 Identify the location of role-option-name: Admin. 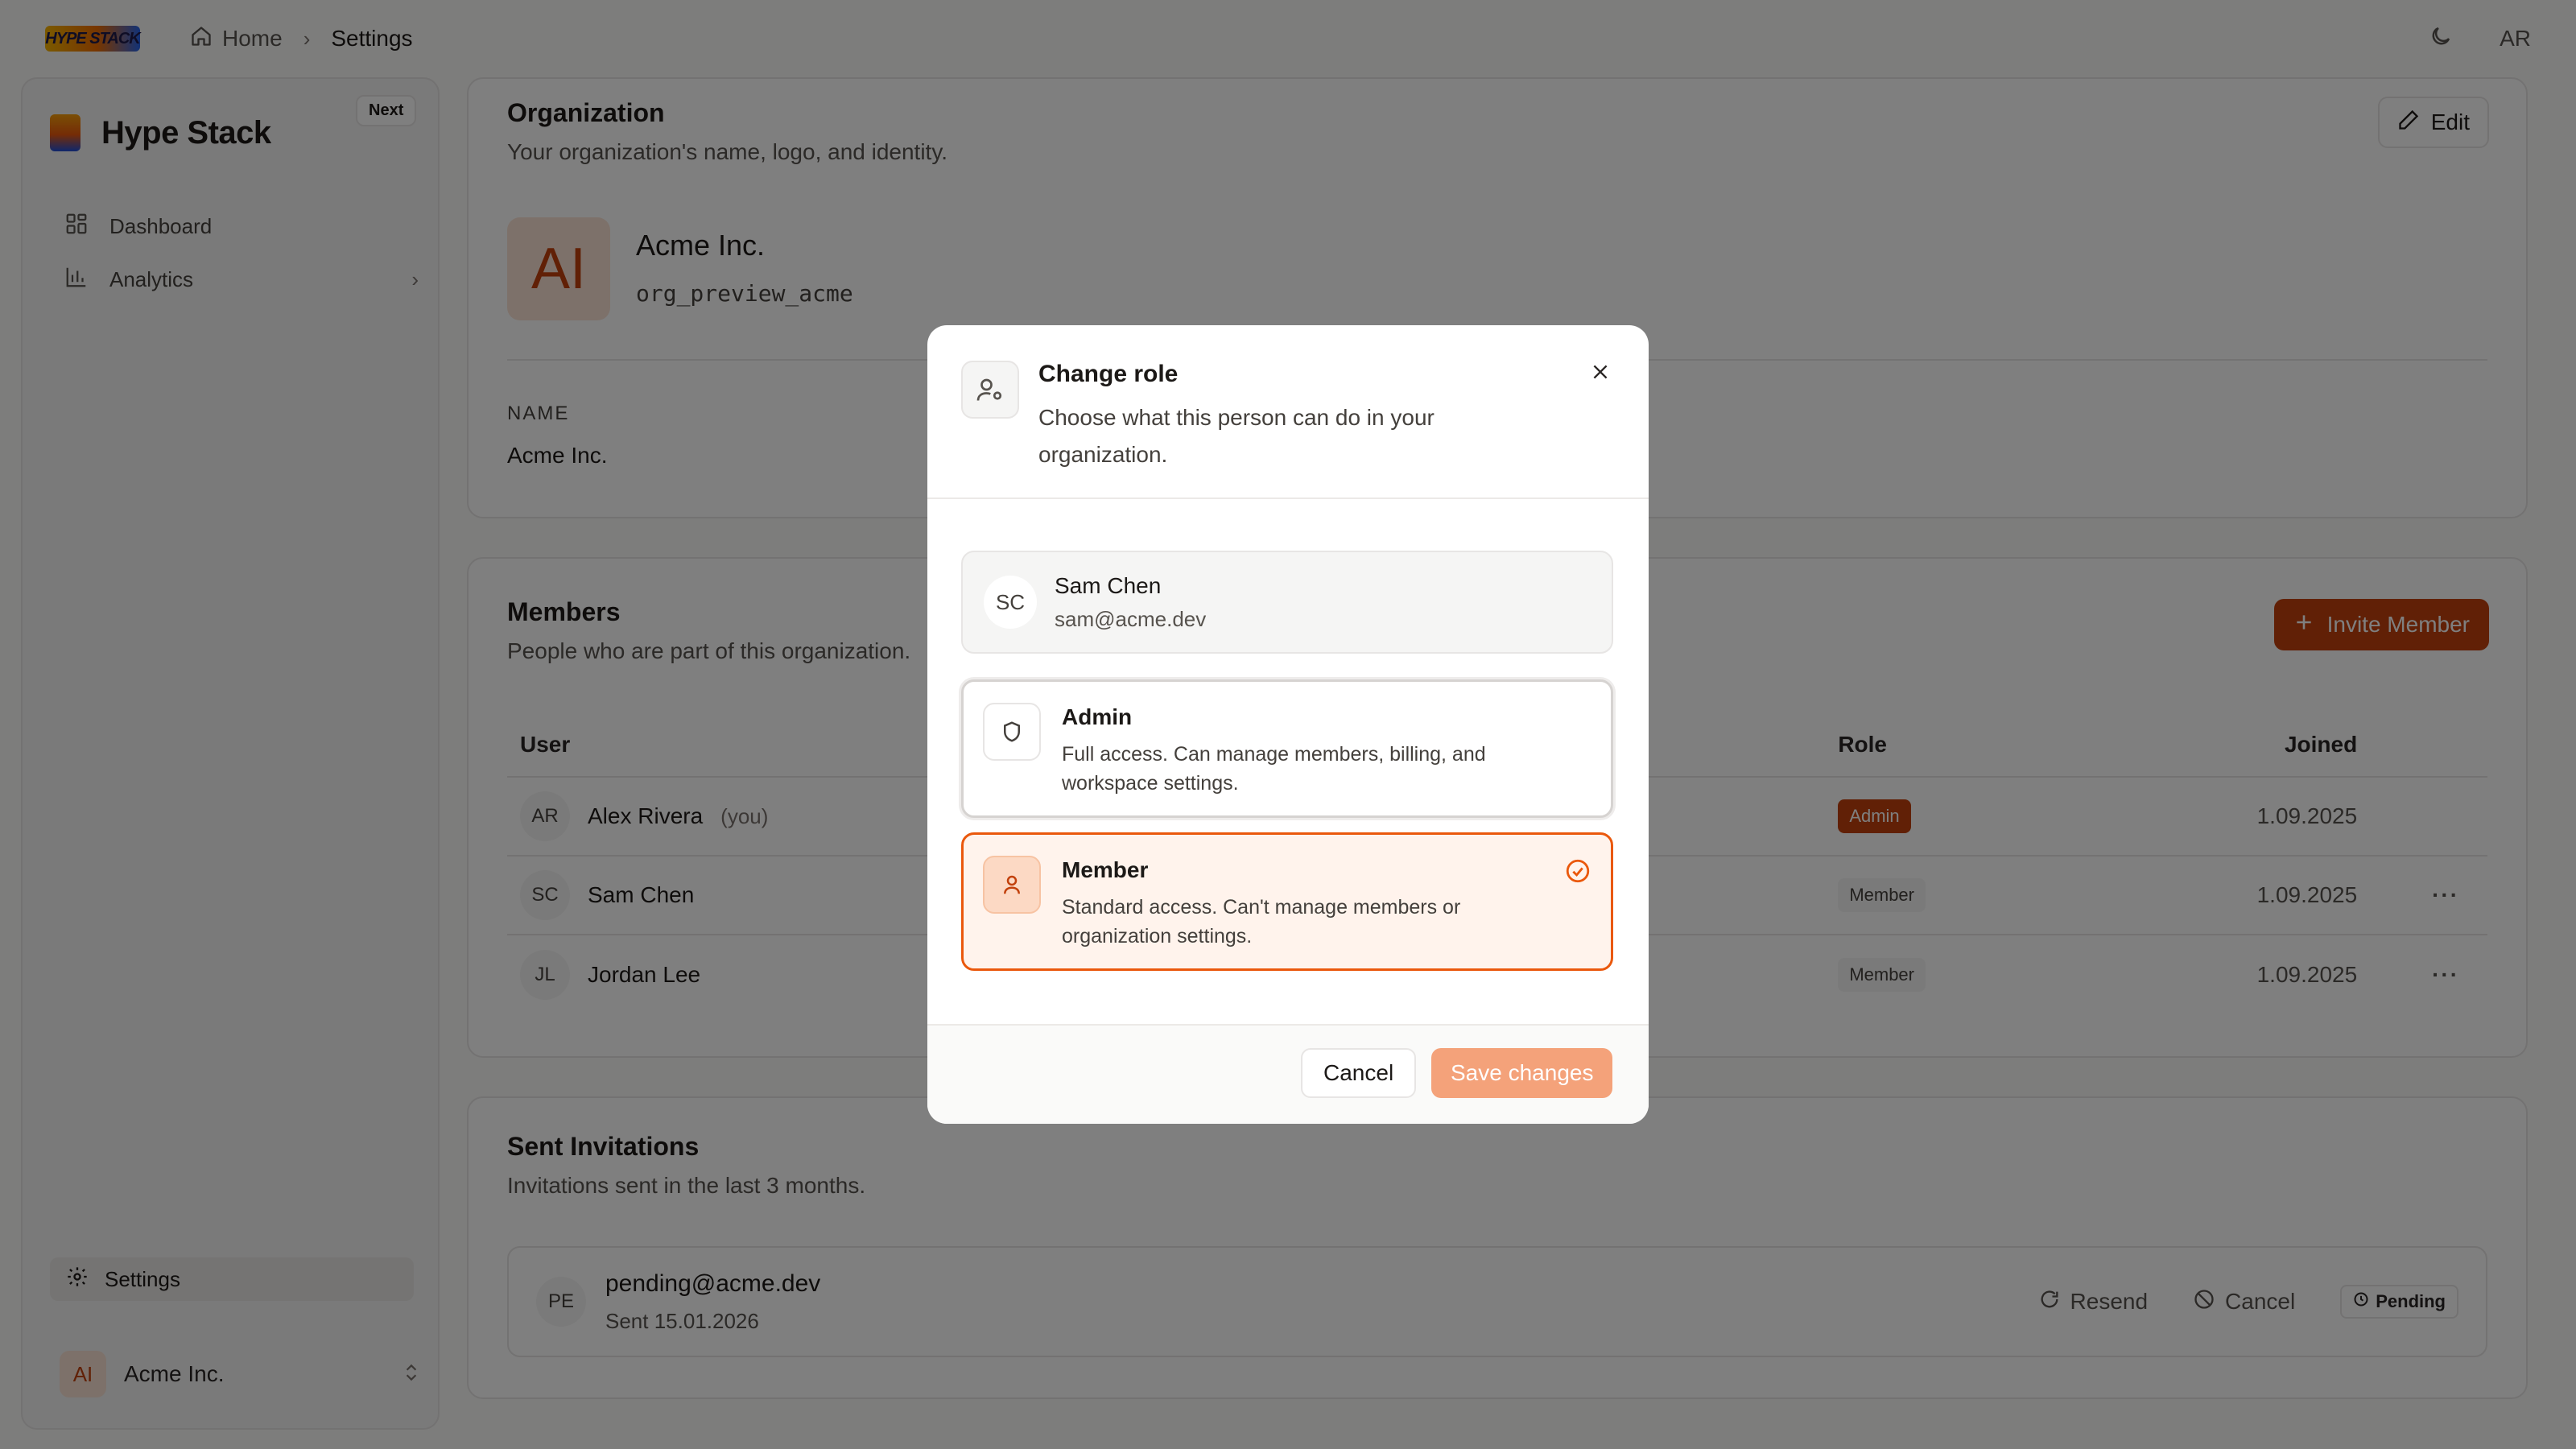
(1097, 716).